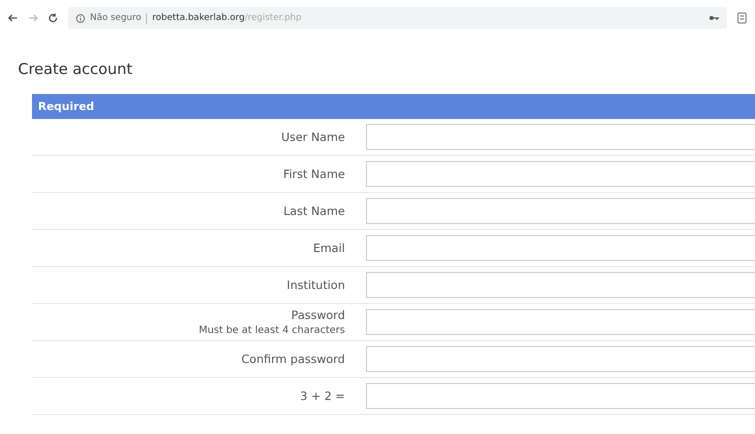 Image resolution: width=755 pixels, height=434 pixels. What do you see at coordinates (322, 396) in the screenshot?
I see `field-label: 3 + 2 =` at bounding box center [322, 396].